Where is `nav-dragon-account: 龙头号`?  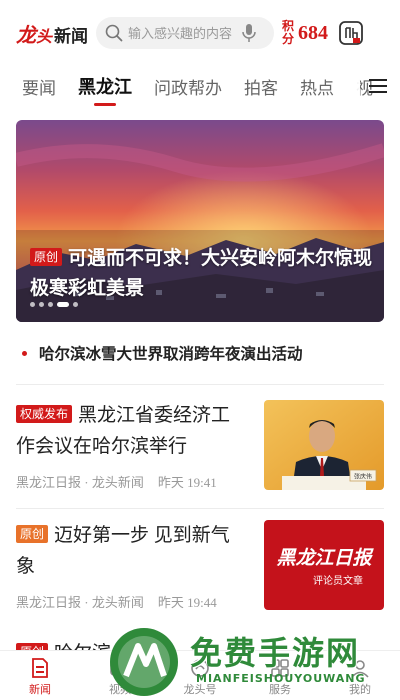 nav-dragon-account: 龙头号 is located at coordinates (200, 677).